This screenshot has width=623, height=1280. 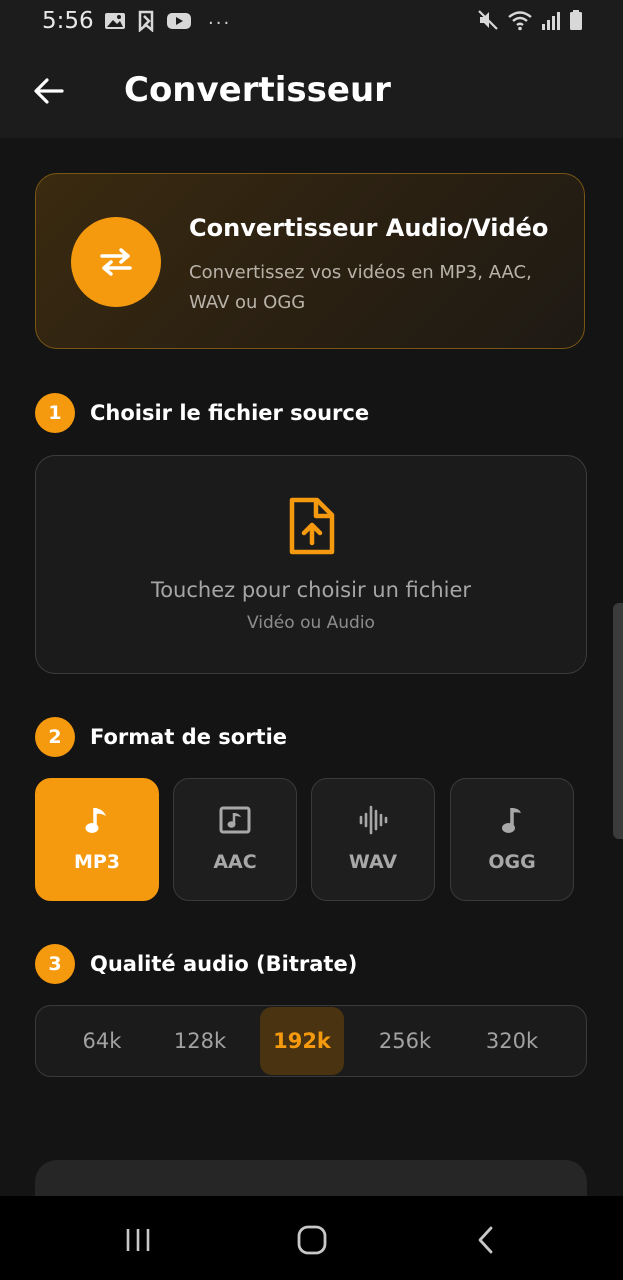 What do you see at coordinates (68, 21) in the screenshot?
I see `status-time: 5:56` at bounding box center [68, 21].